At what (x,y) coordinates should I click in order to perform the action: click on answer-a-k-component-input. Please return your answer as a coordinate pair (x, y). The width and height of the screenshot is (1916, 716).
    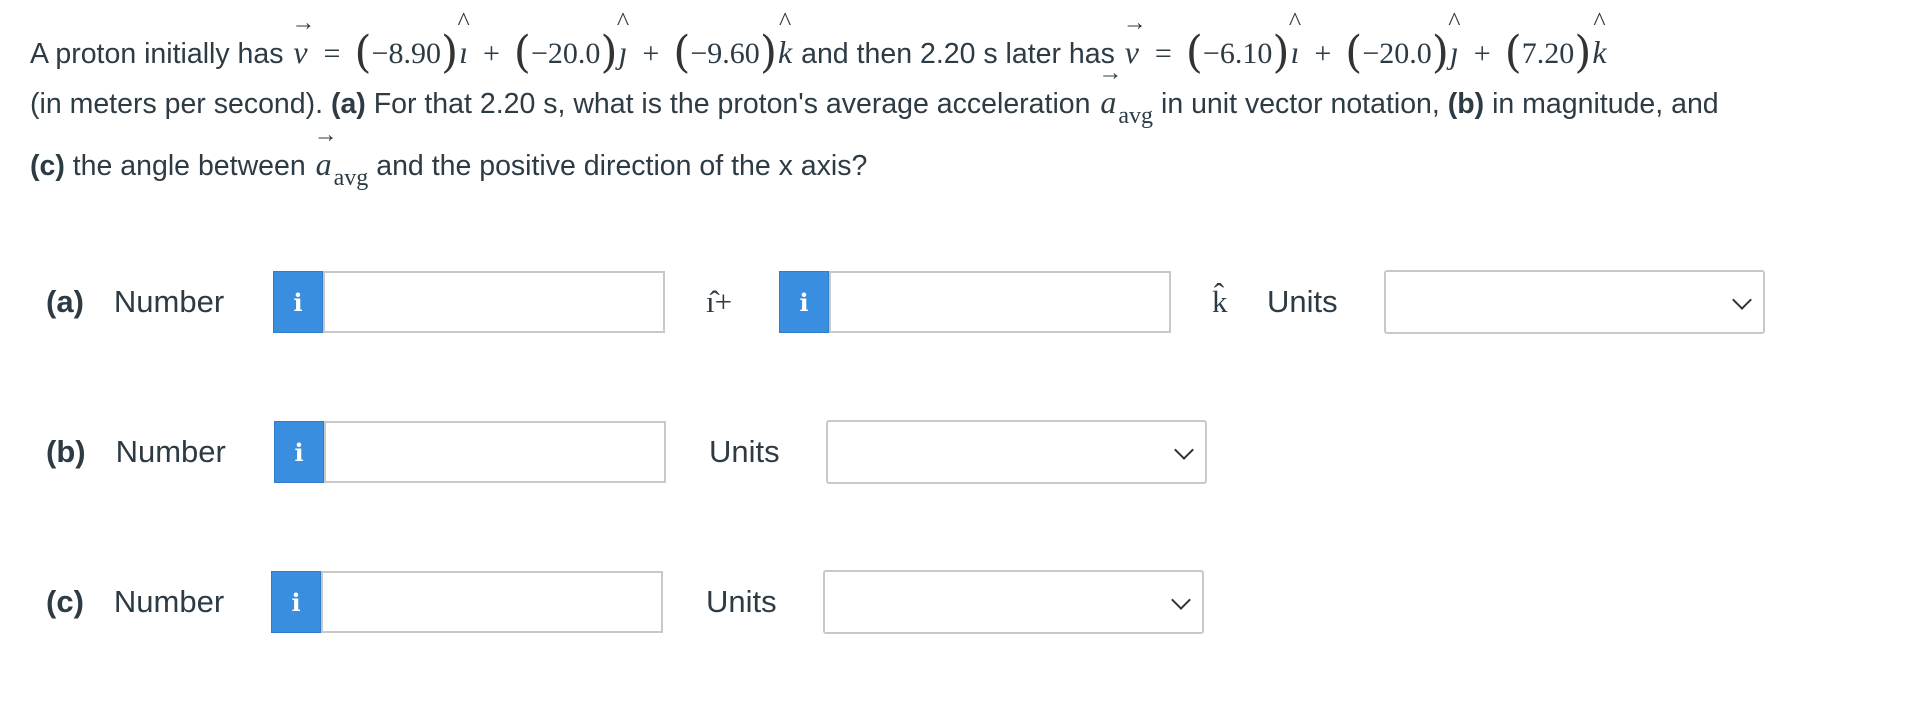
    Looking at the image, I should click on (1000, 302).